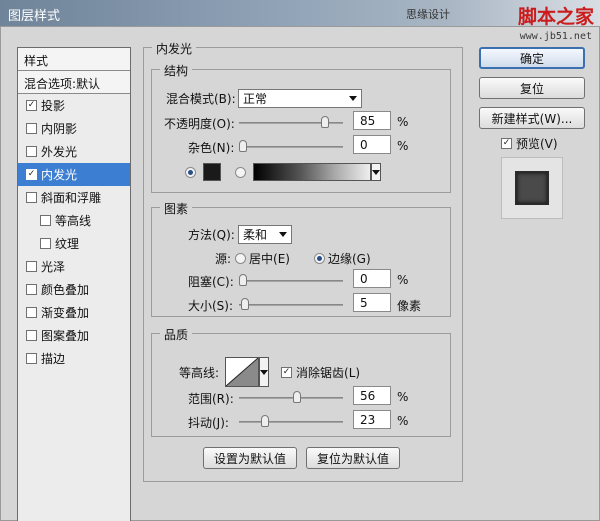 This screenshot has height=521, width=600. I want to click on style-list-header: 样式, so click(74, 59).